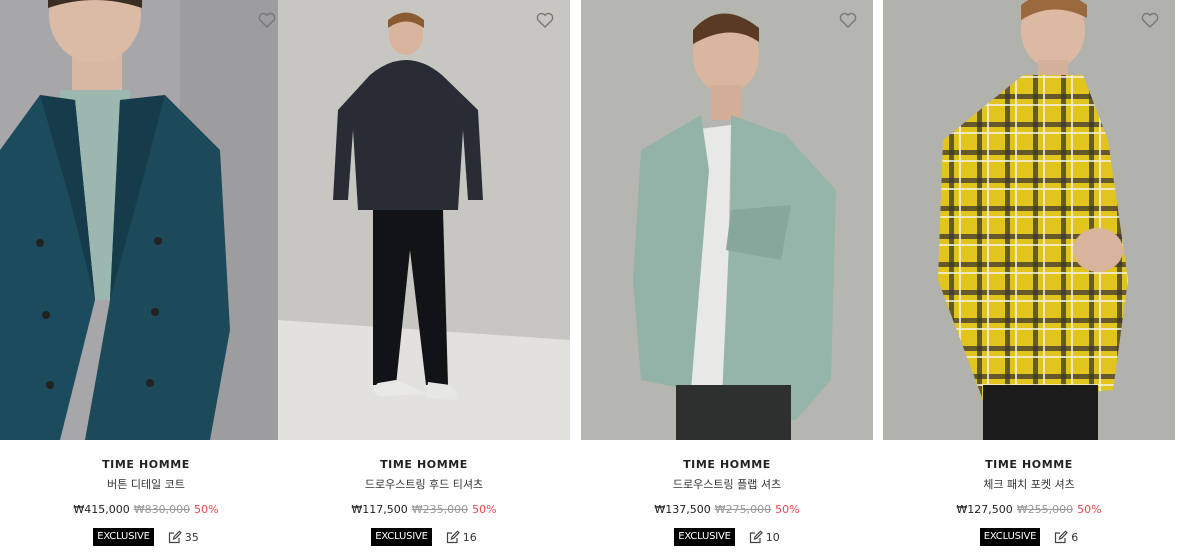 The width and height of the screenshot is (1181, 558). I want to click on original-price: ₩275,000, so click(743, 509).